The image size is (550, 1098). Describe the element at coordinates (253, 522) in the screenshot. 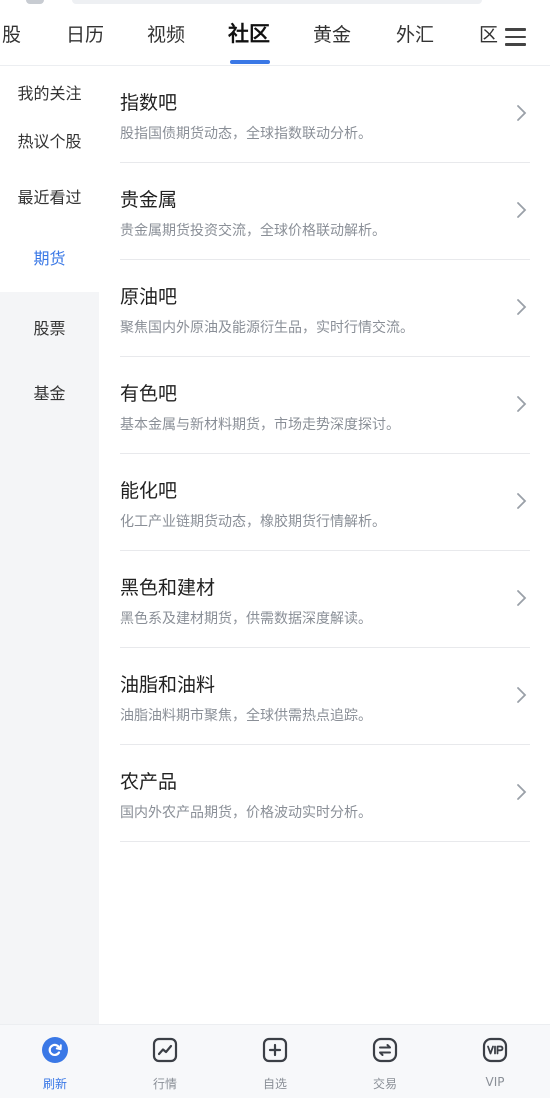

I see `list-item-desc: 化工产业链期货动态，橡胶期货行情解析。` at that location.